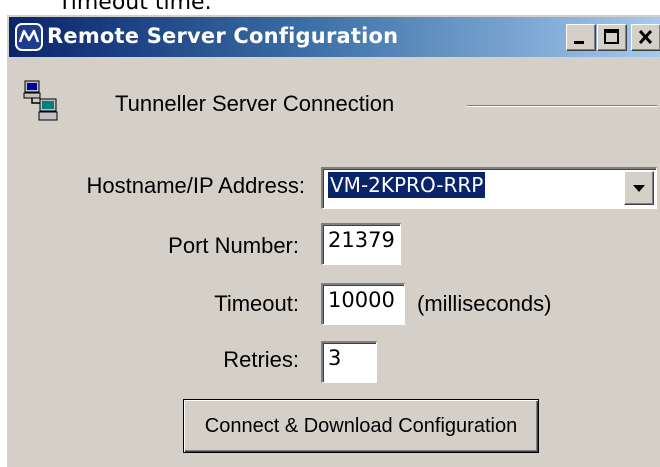 The height and width of the screenshot is (467, 660). I want to click on maximize-button, so click(612, 37).